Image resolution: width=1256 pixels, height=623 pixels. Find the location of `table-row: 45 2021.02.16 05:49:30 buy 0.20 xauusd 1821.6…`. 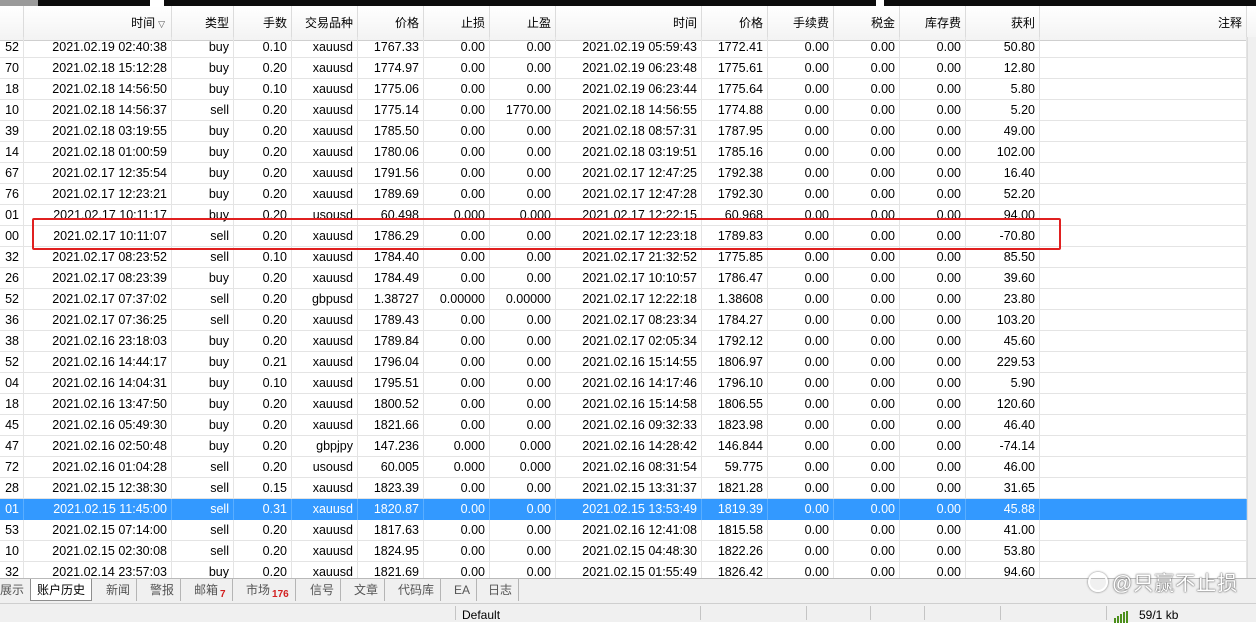

table-row: 45 2021.02.16 05:49:30 buy 0.20 xauusd 1821.6… is located at coordinates (623, 425).